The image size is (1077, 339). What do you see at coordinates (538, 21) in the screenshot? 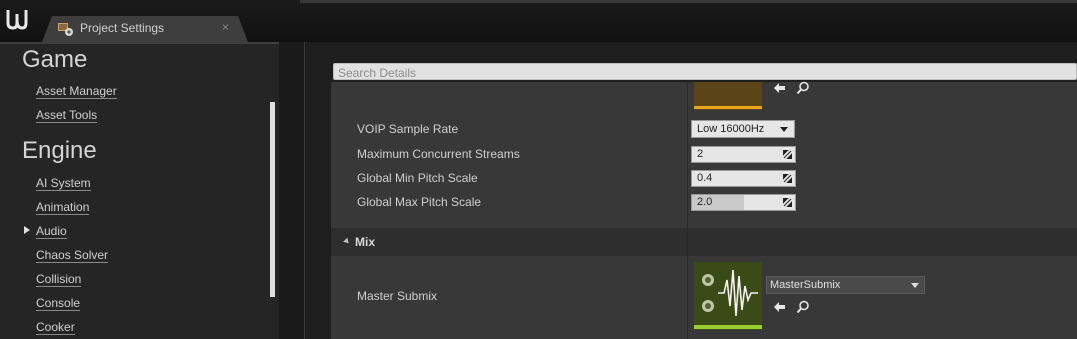
I see `title-bar: Project Settings ×` at bounding box center [538, 21].